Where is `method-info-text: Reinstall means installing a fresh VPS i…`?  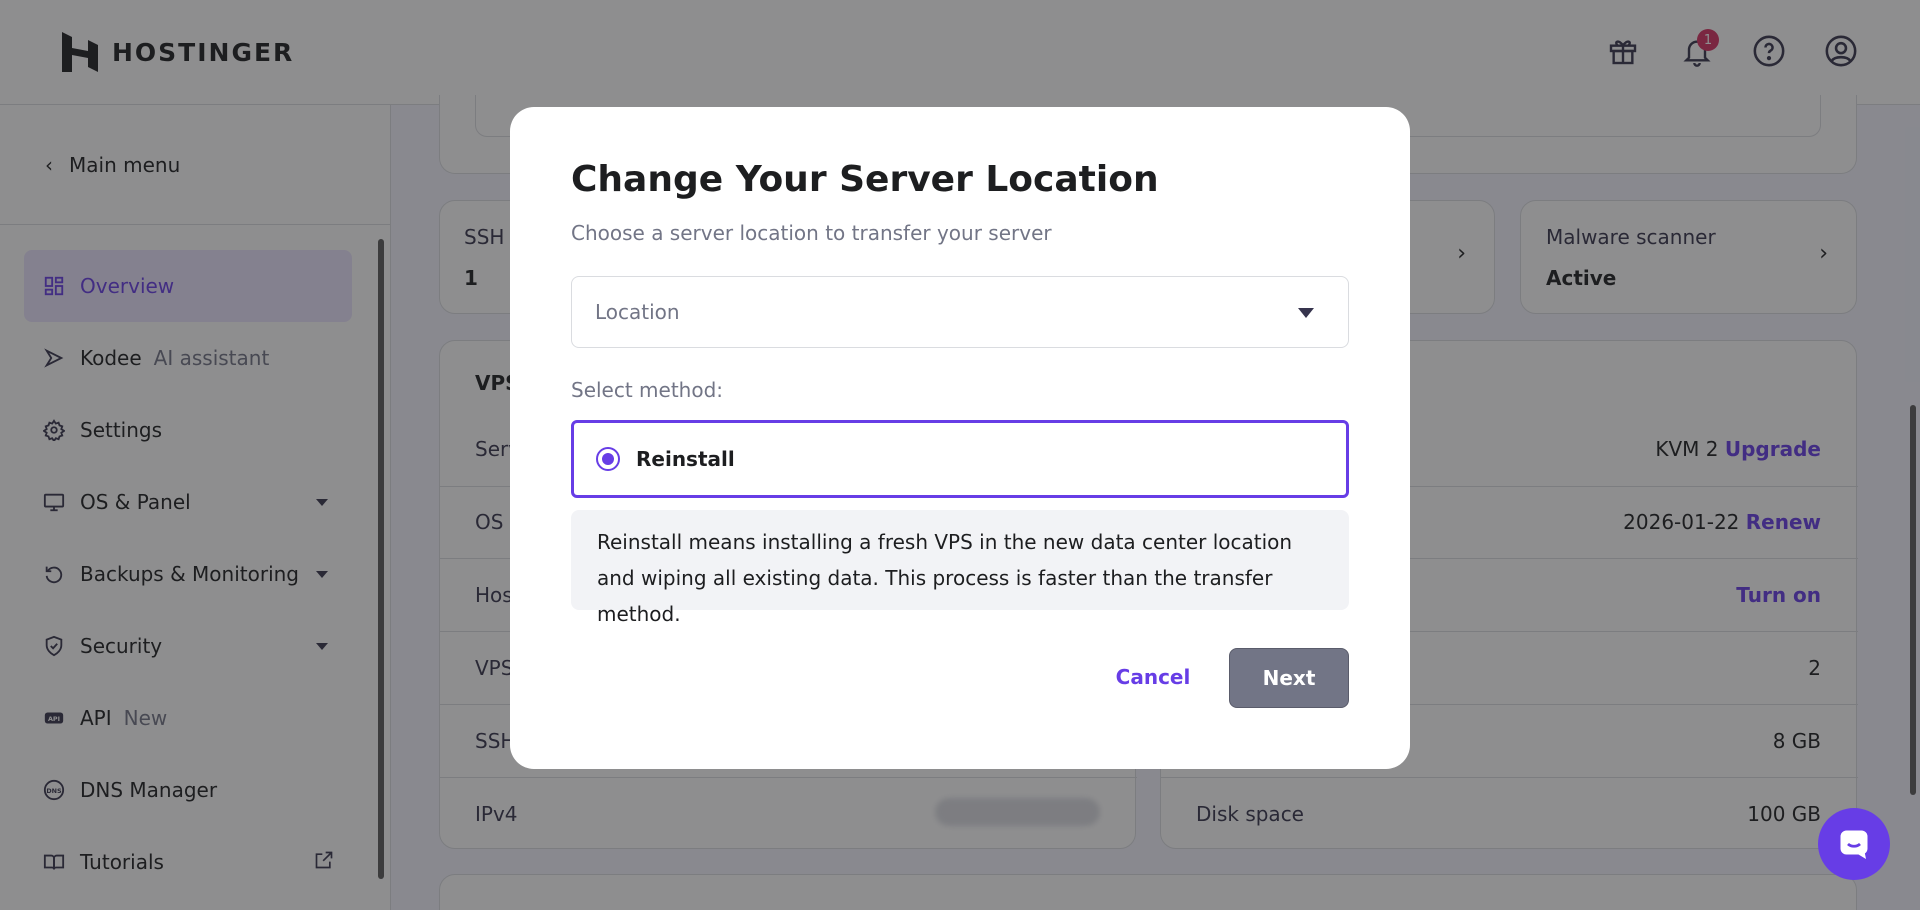
method-info-text: Reinstall means installing a fresh VPS i… is located at coordinates (960, 568).